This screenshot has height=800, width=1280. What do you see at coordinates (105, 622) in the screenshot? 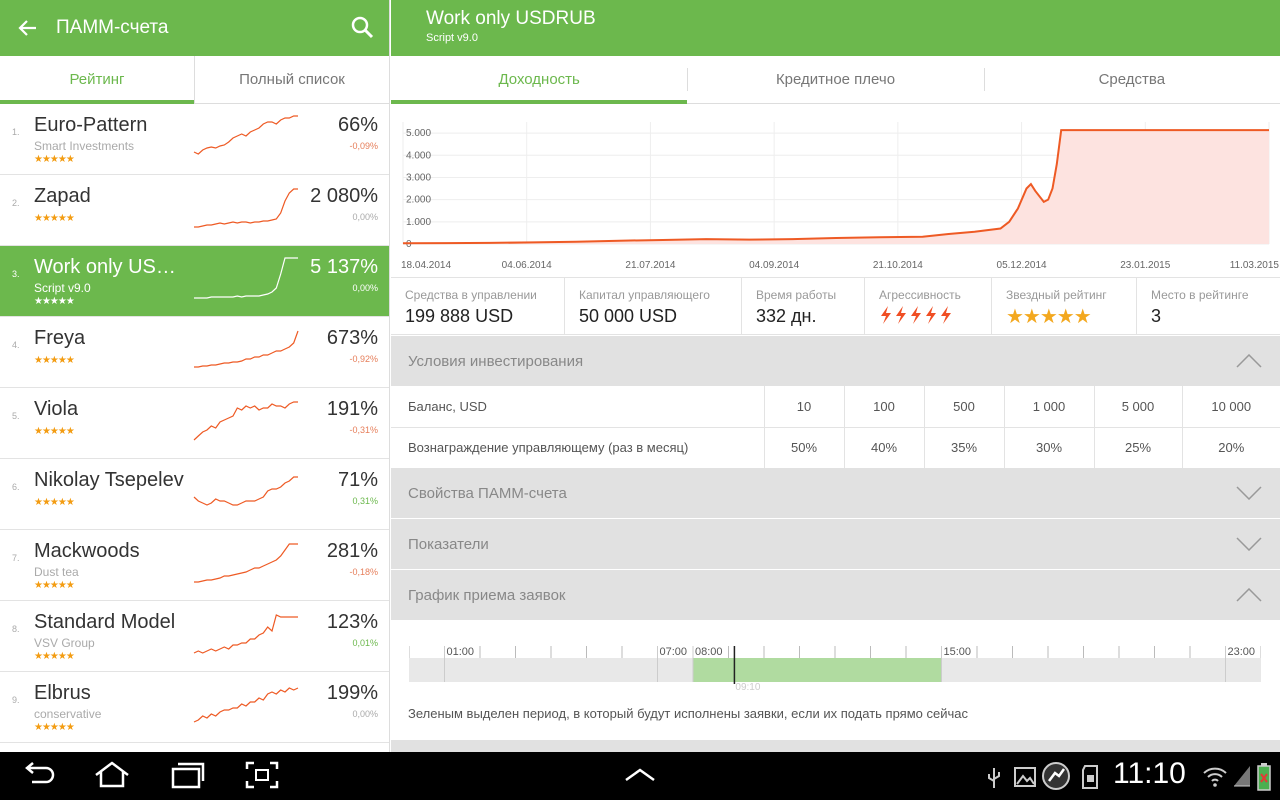
I see `account-name: Standard Model` at bounding box center [105, 622].